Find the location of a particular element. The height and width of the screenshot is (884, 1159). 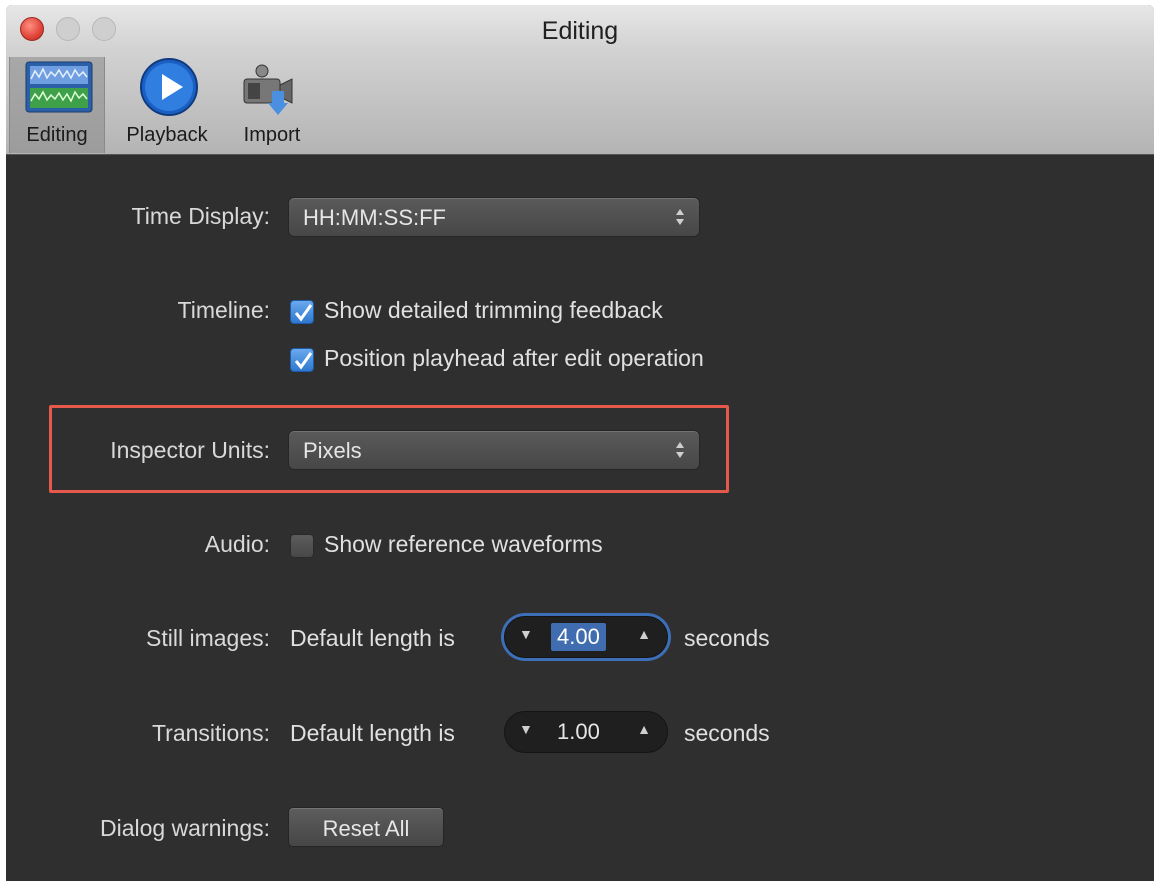

transitions-label: Transitions: is located at coordinates (210, 733).